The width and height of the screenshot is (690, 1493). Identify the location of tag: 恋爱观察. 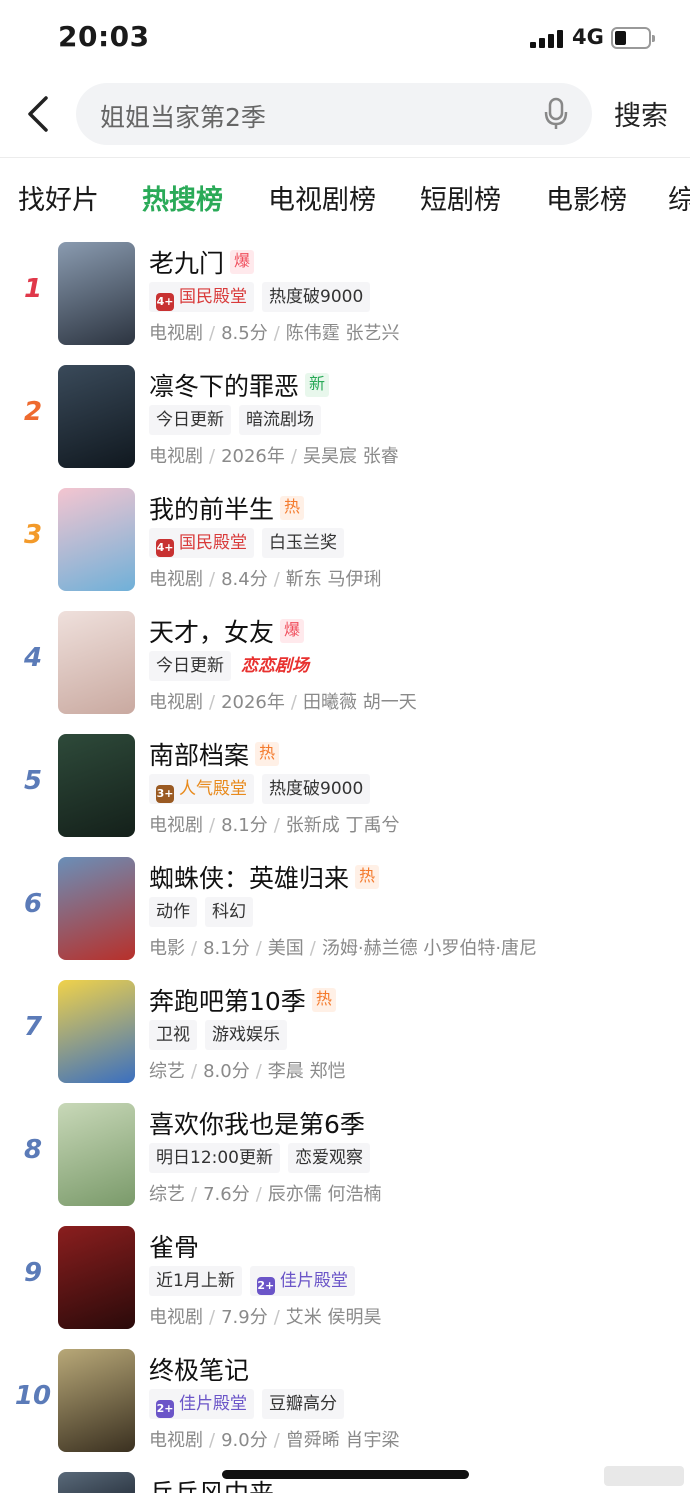
(329, 1158).